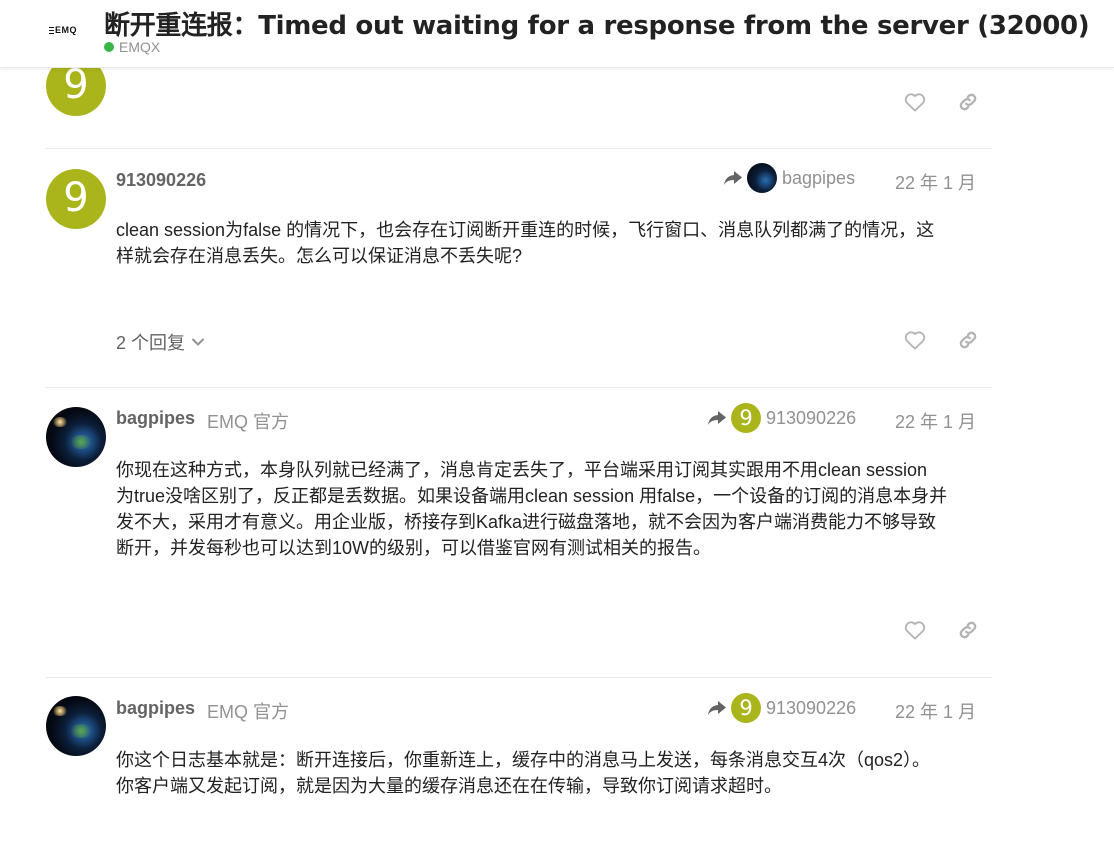  I want to click on site-logo: EMQ, so click(63, 30).